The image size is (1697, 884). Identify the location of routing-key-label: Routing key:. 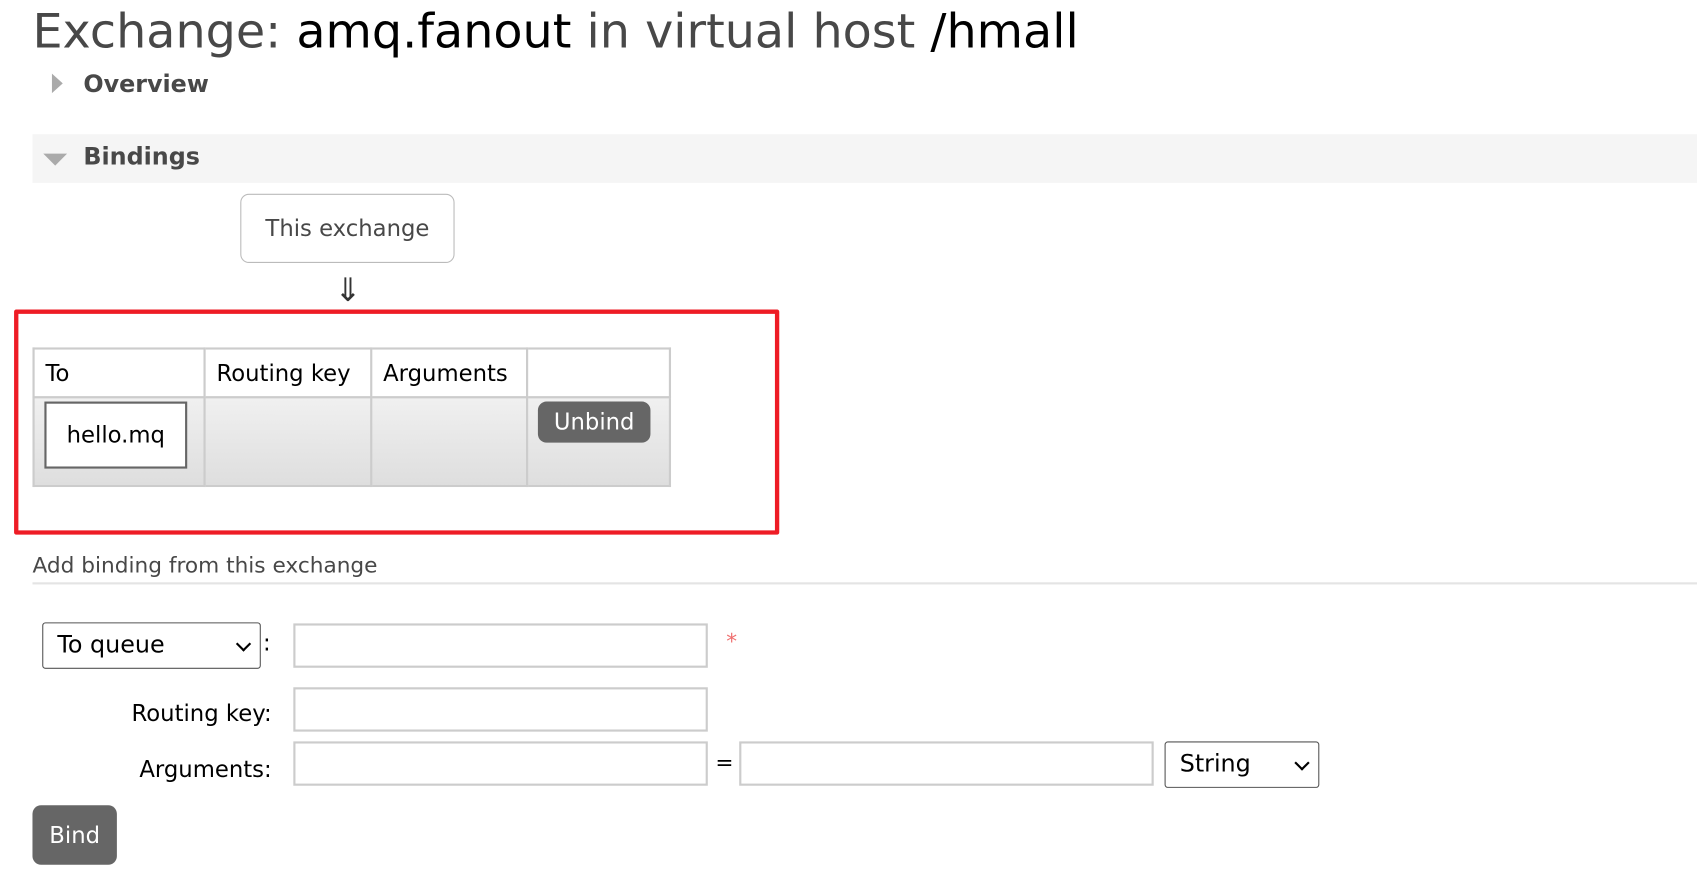
(201, 713).